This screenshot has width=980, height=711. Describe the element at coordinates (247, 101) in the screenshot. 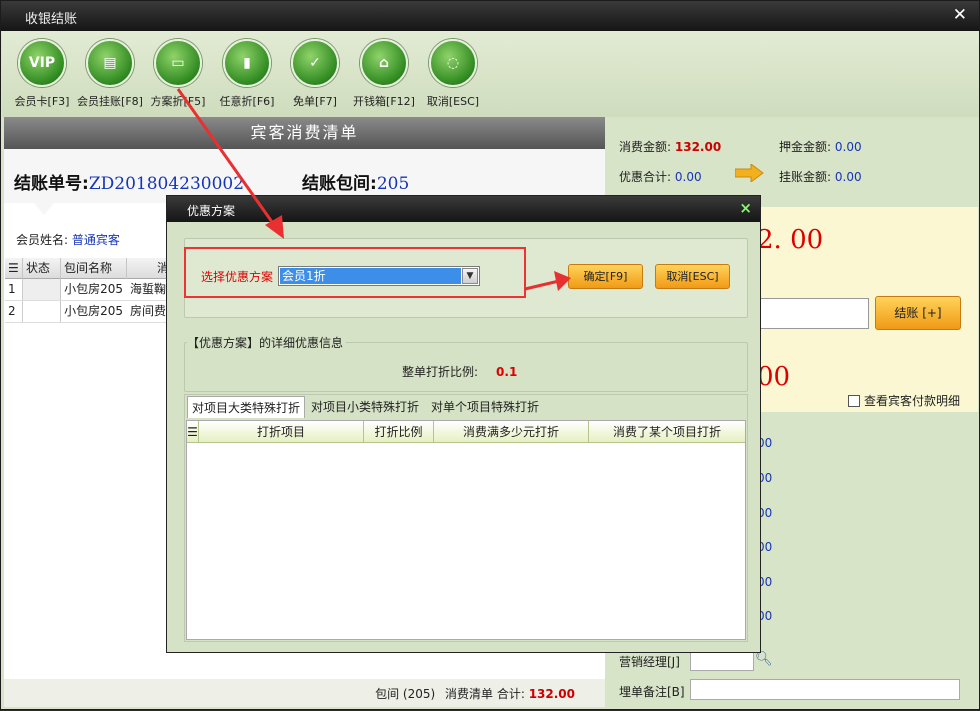

I see `free-discount-label: 任意折[F6]` at that location.